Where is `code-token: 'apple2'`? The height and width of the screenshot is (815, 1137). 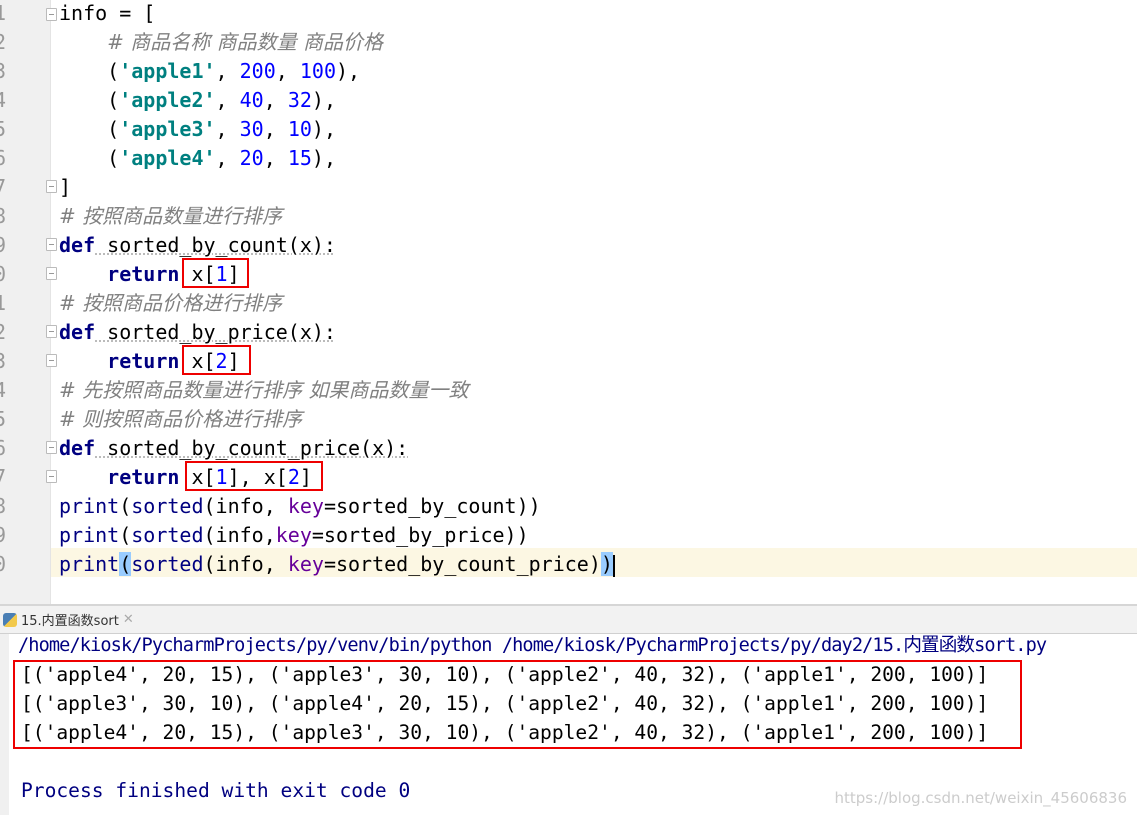 code-token: 'apple2' is located at coordinates (167, 100).